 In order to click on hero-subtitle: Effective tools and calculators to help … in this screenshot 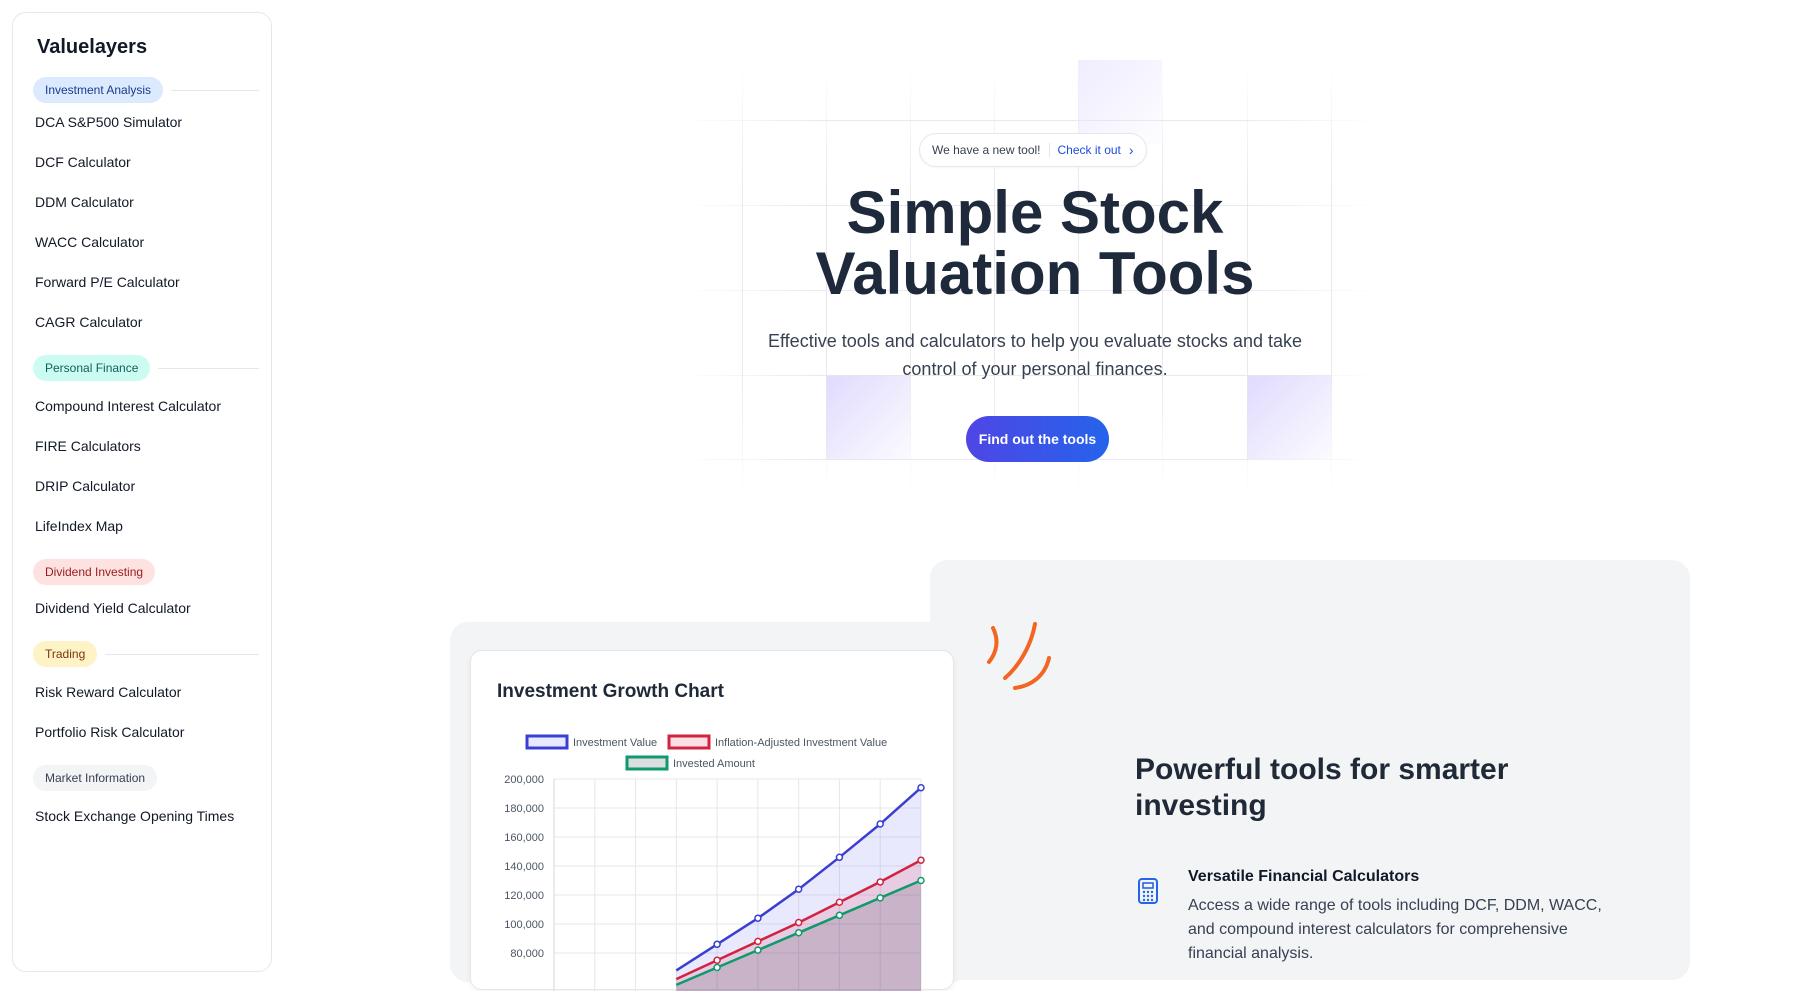, I will do `click(1035, 355)`.